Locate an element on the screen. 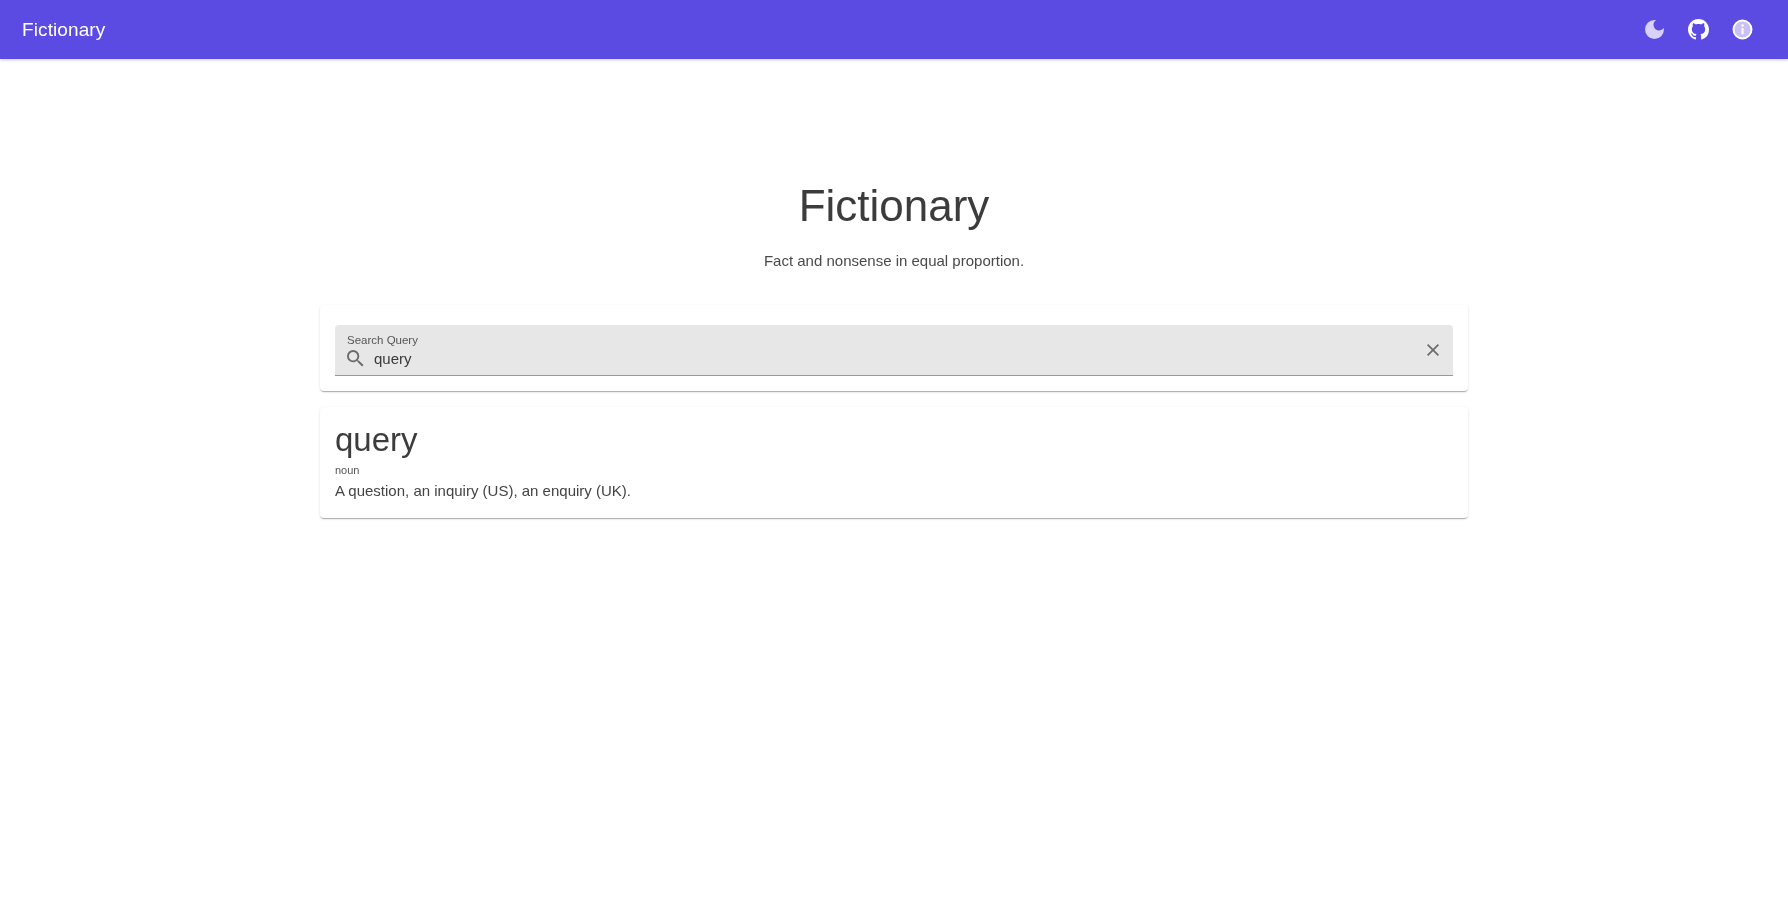 This screenshot has width=1788, height=912. part-of-speech: noun is located at coordinates (348, 470).